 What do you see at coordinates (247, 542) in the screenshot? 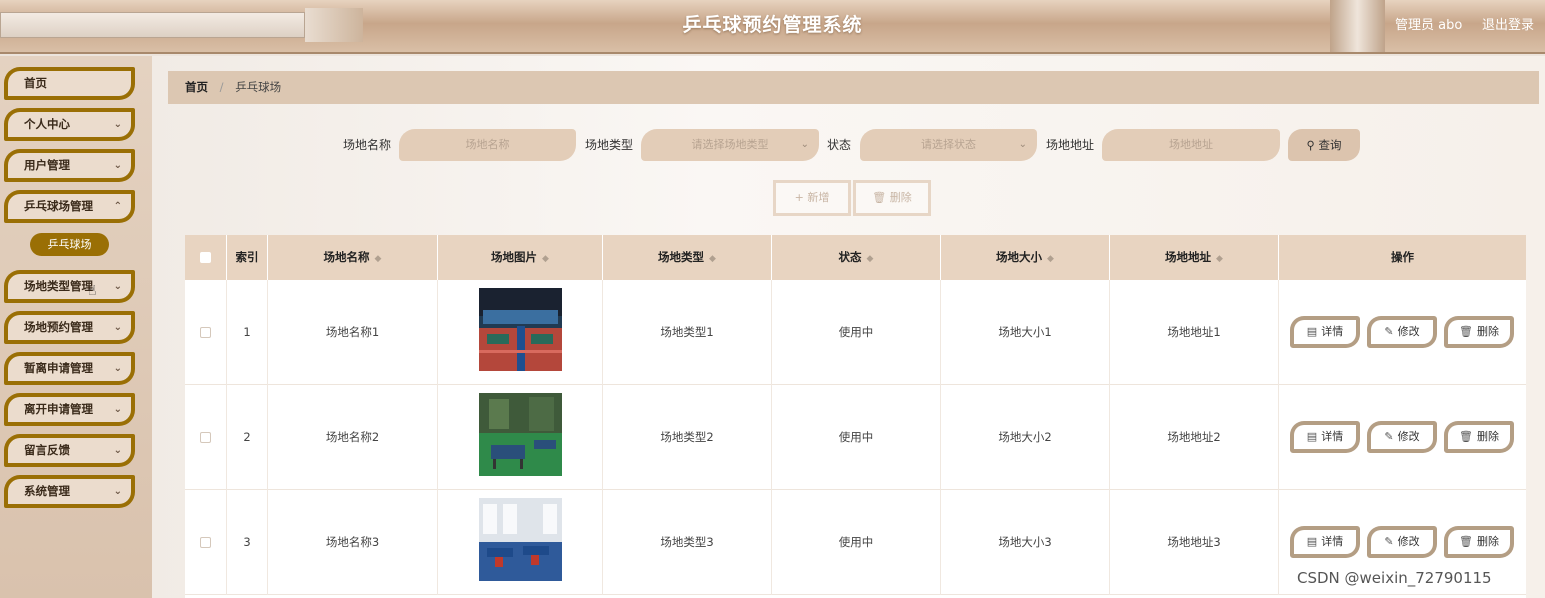
I see `row-index: 3` at bounding box center [247, 542].